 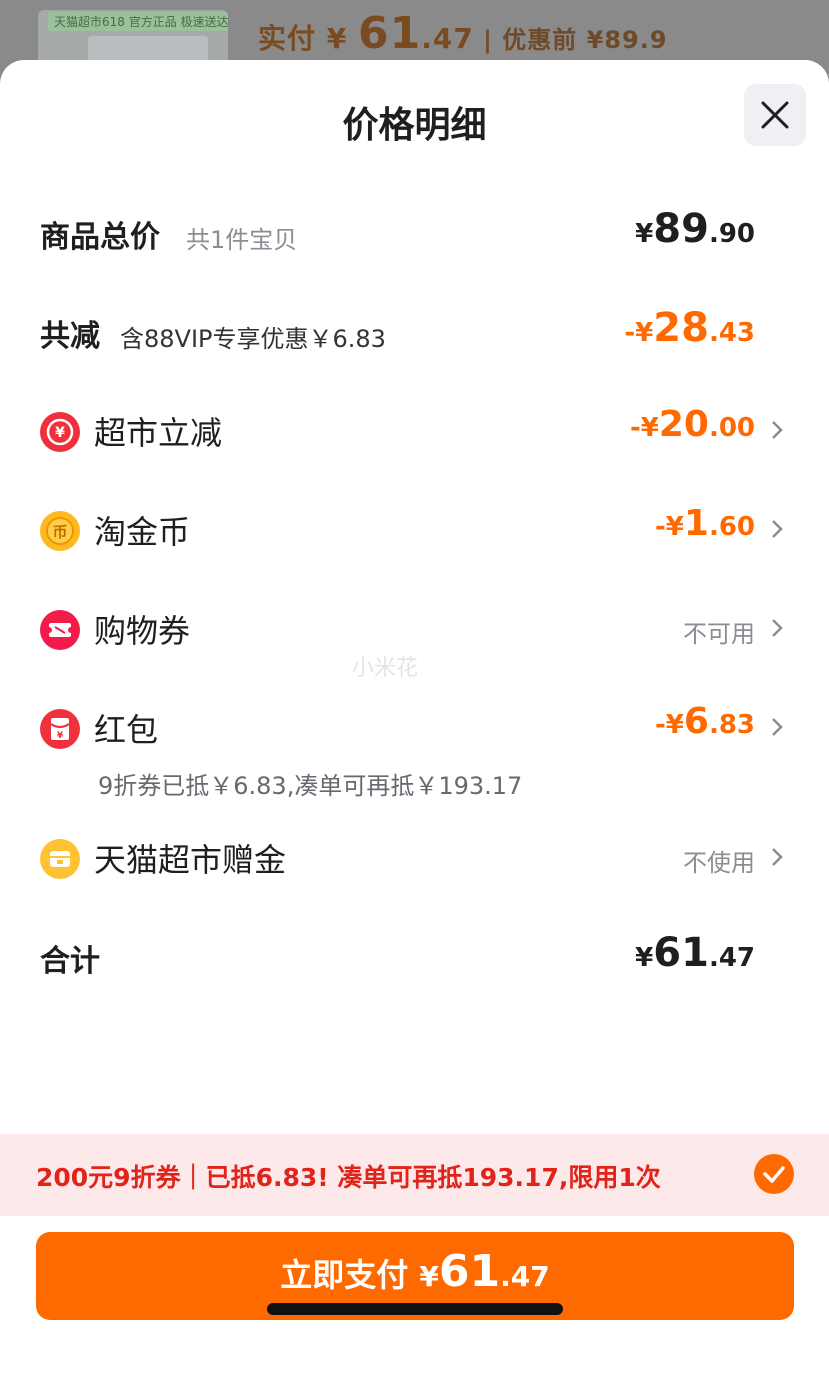 I want to click on coupon-icon, so click(x=60, y=630).